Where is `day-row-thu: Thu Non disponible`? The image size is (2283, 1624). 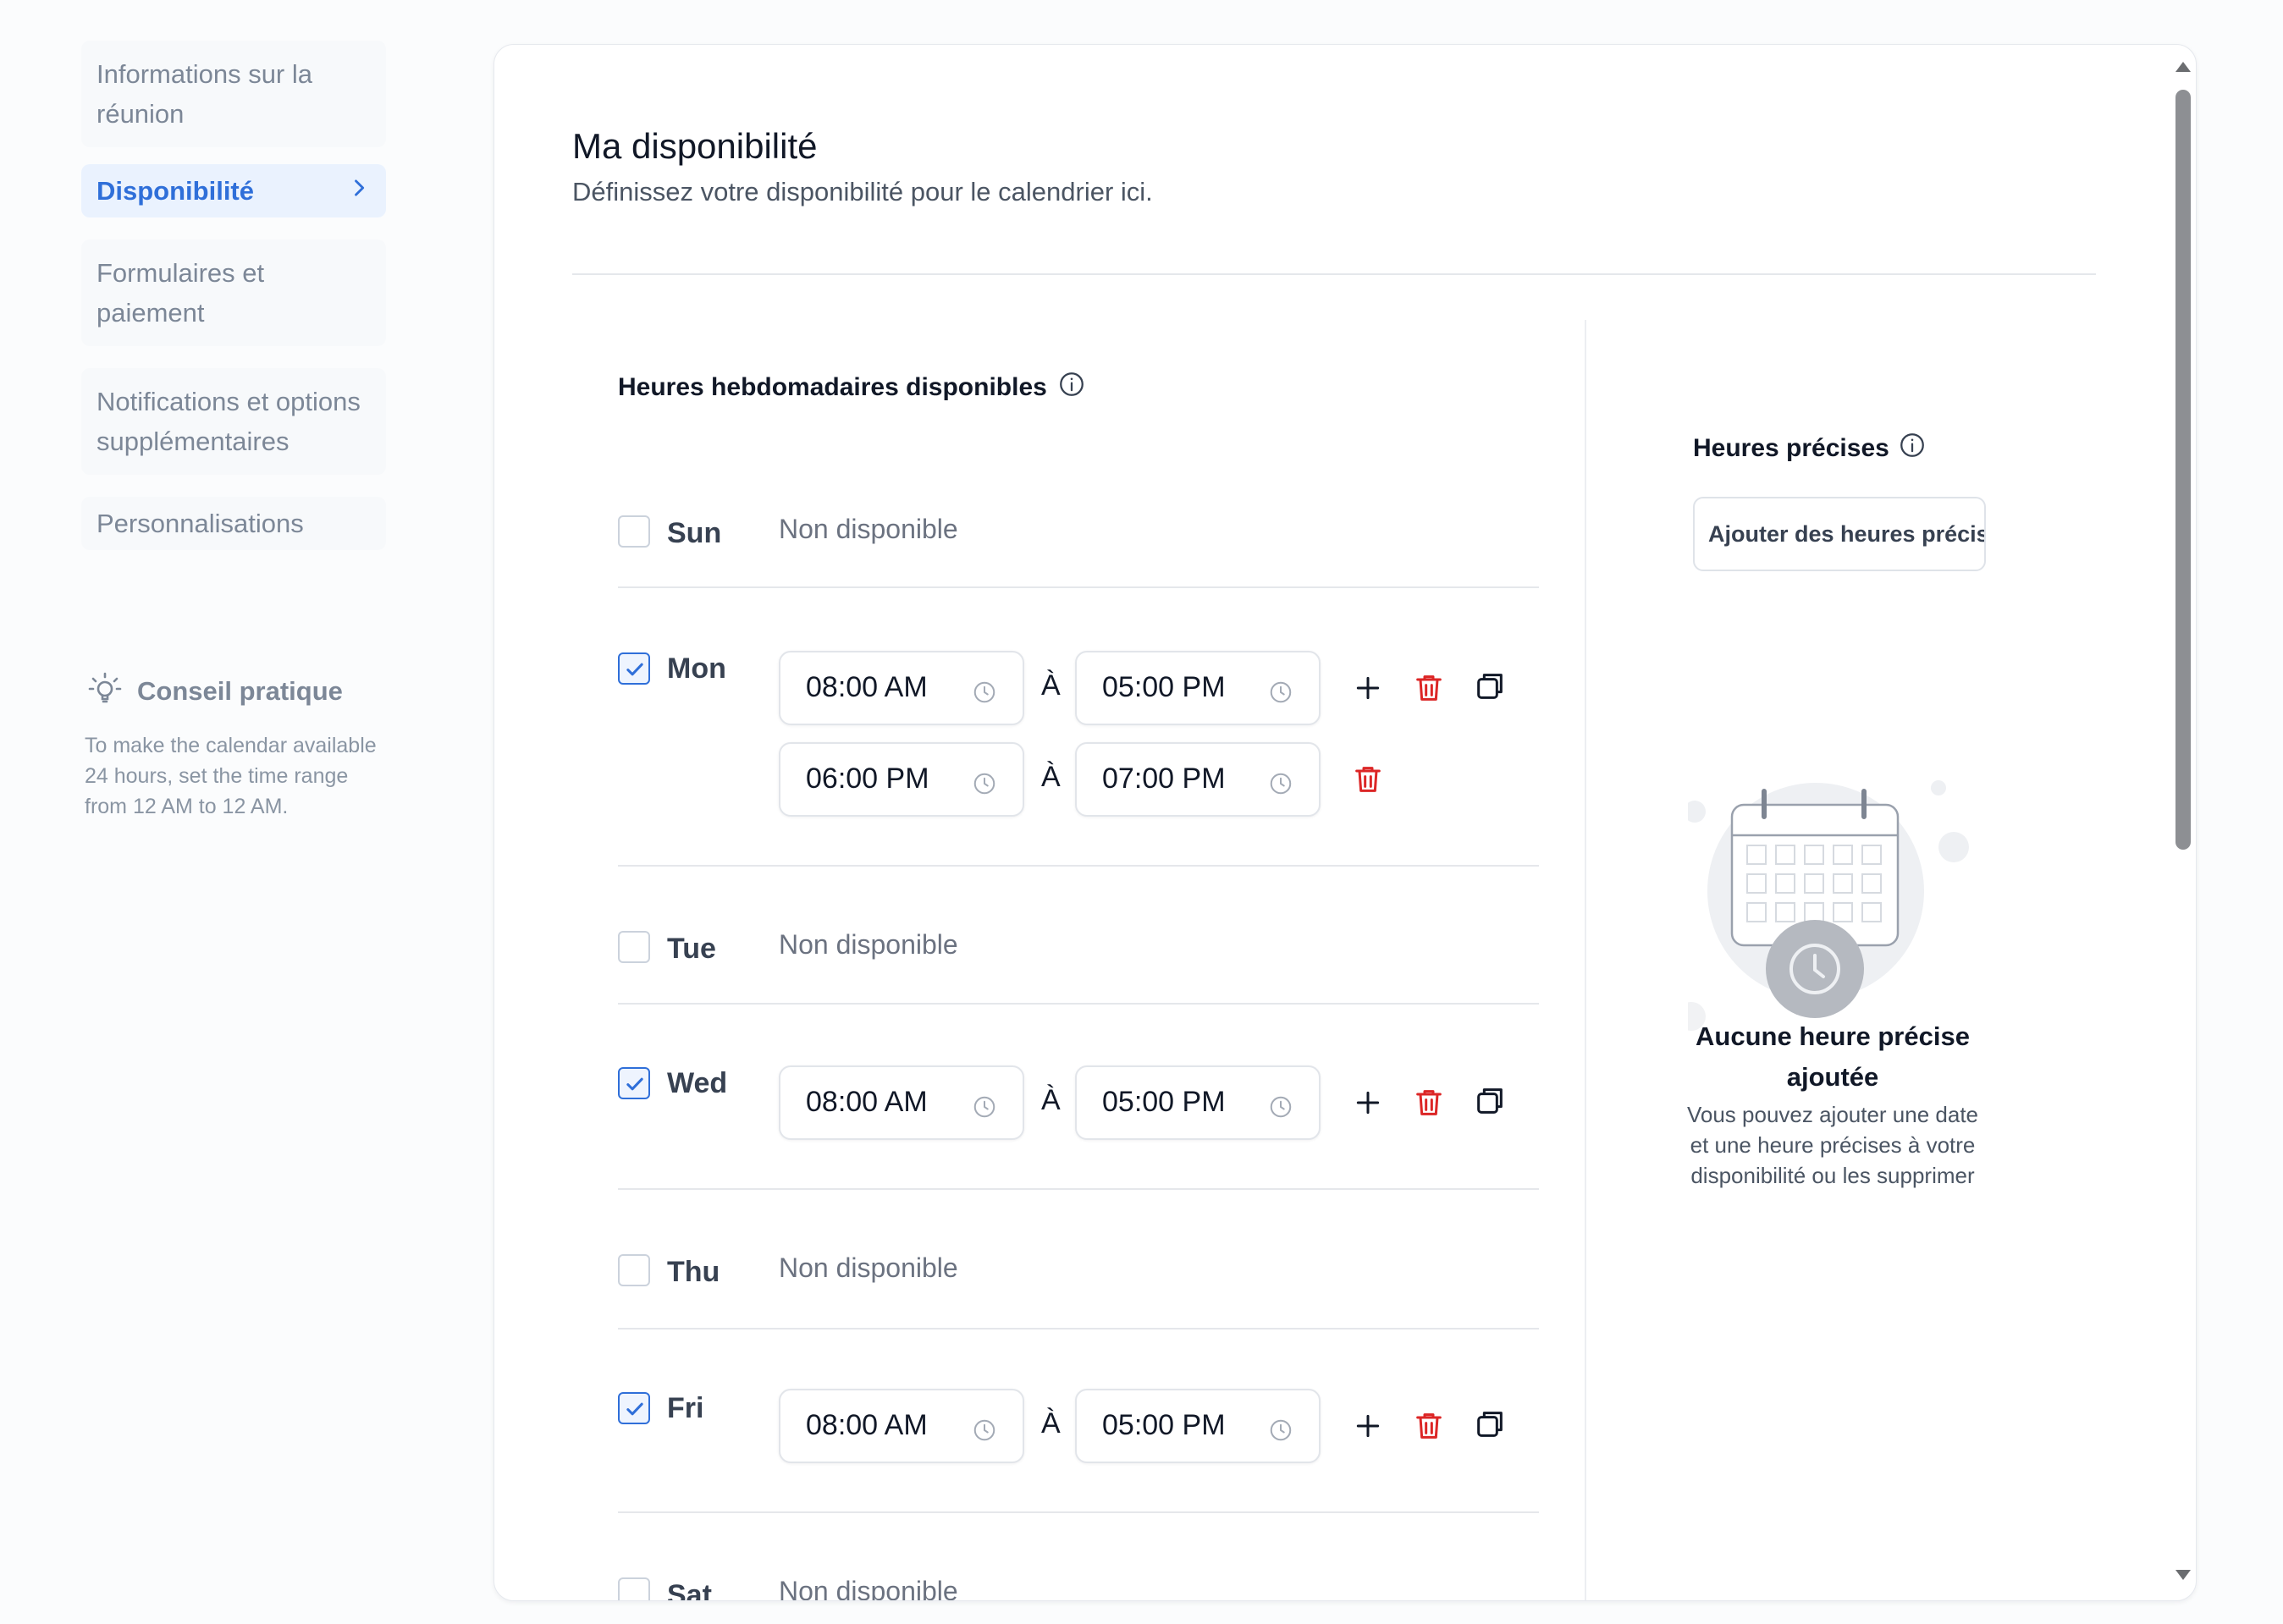 day-row-thu: Thu Non disponible is located at coordinates (1078, 1259).